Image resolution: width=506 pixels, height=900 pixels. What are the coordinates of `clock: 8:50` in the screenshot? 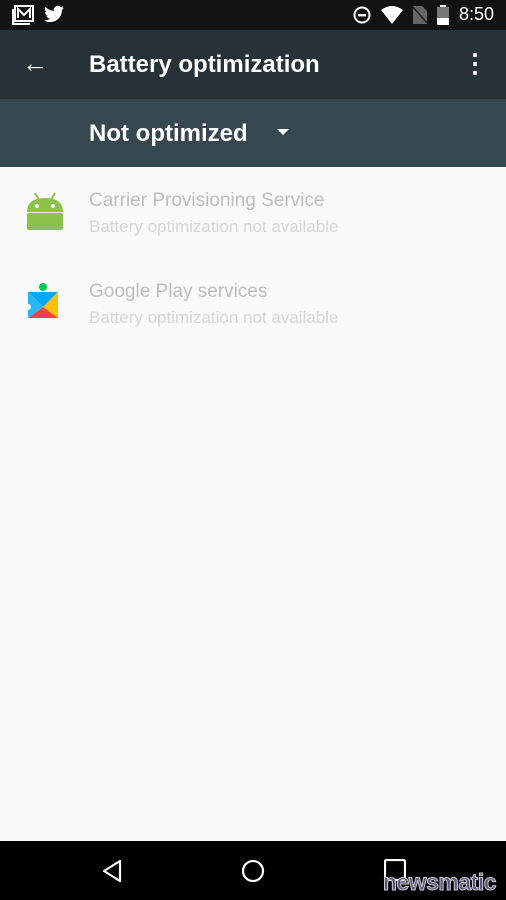 It's located at (476, 14).